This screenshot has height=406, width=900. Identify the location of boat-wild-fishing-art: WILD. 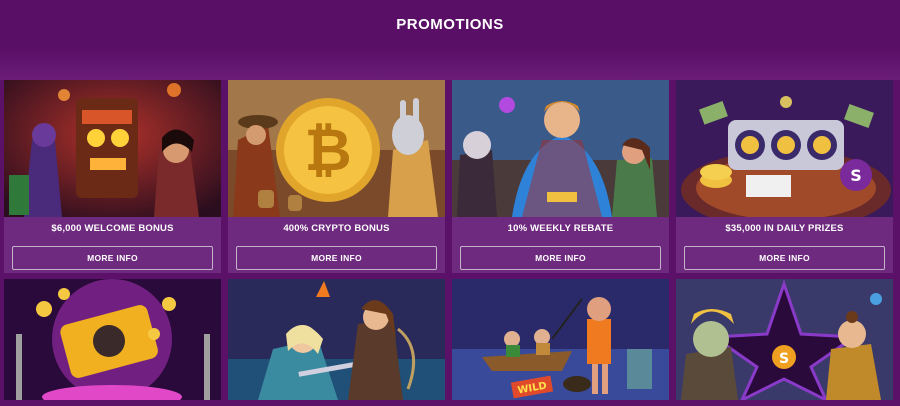
(560, 339).